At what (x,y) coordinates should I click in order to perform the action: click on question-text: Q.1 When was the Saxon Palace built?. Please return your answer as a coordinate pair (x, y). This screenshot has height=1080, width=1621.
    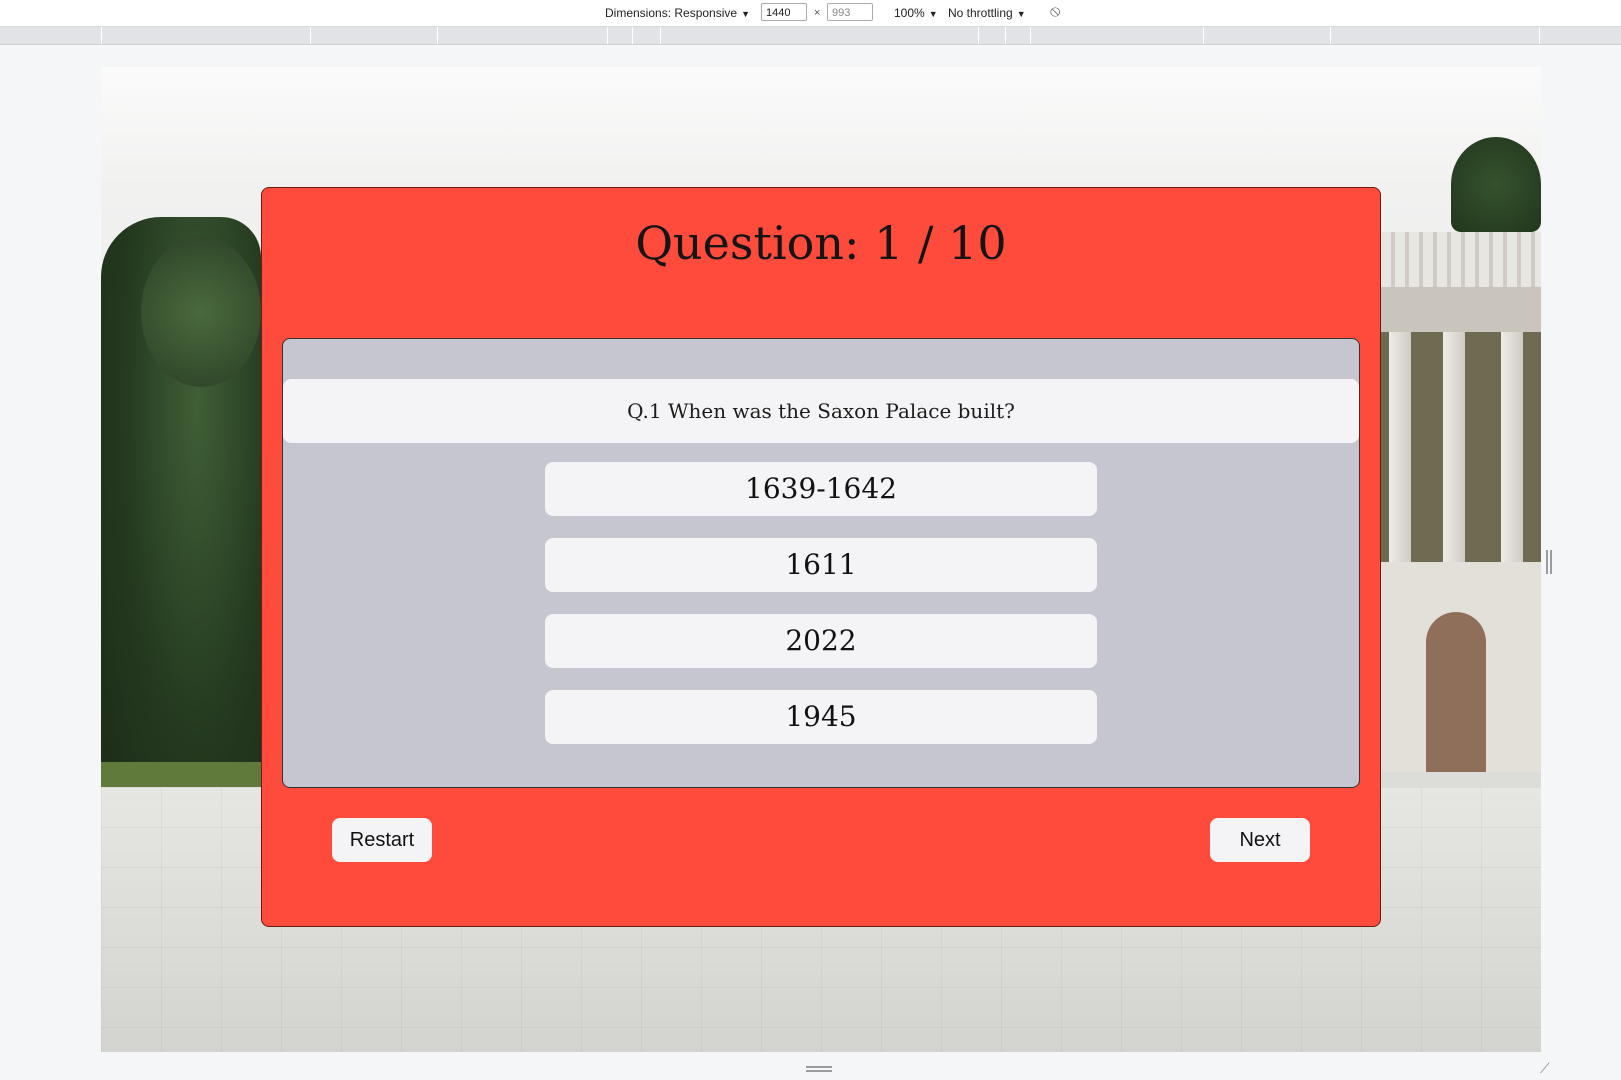
    Looking at the image, I should click on (821, 411).